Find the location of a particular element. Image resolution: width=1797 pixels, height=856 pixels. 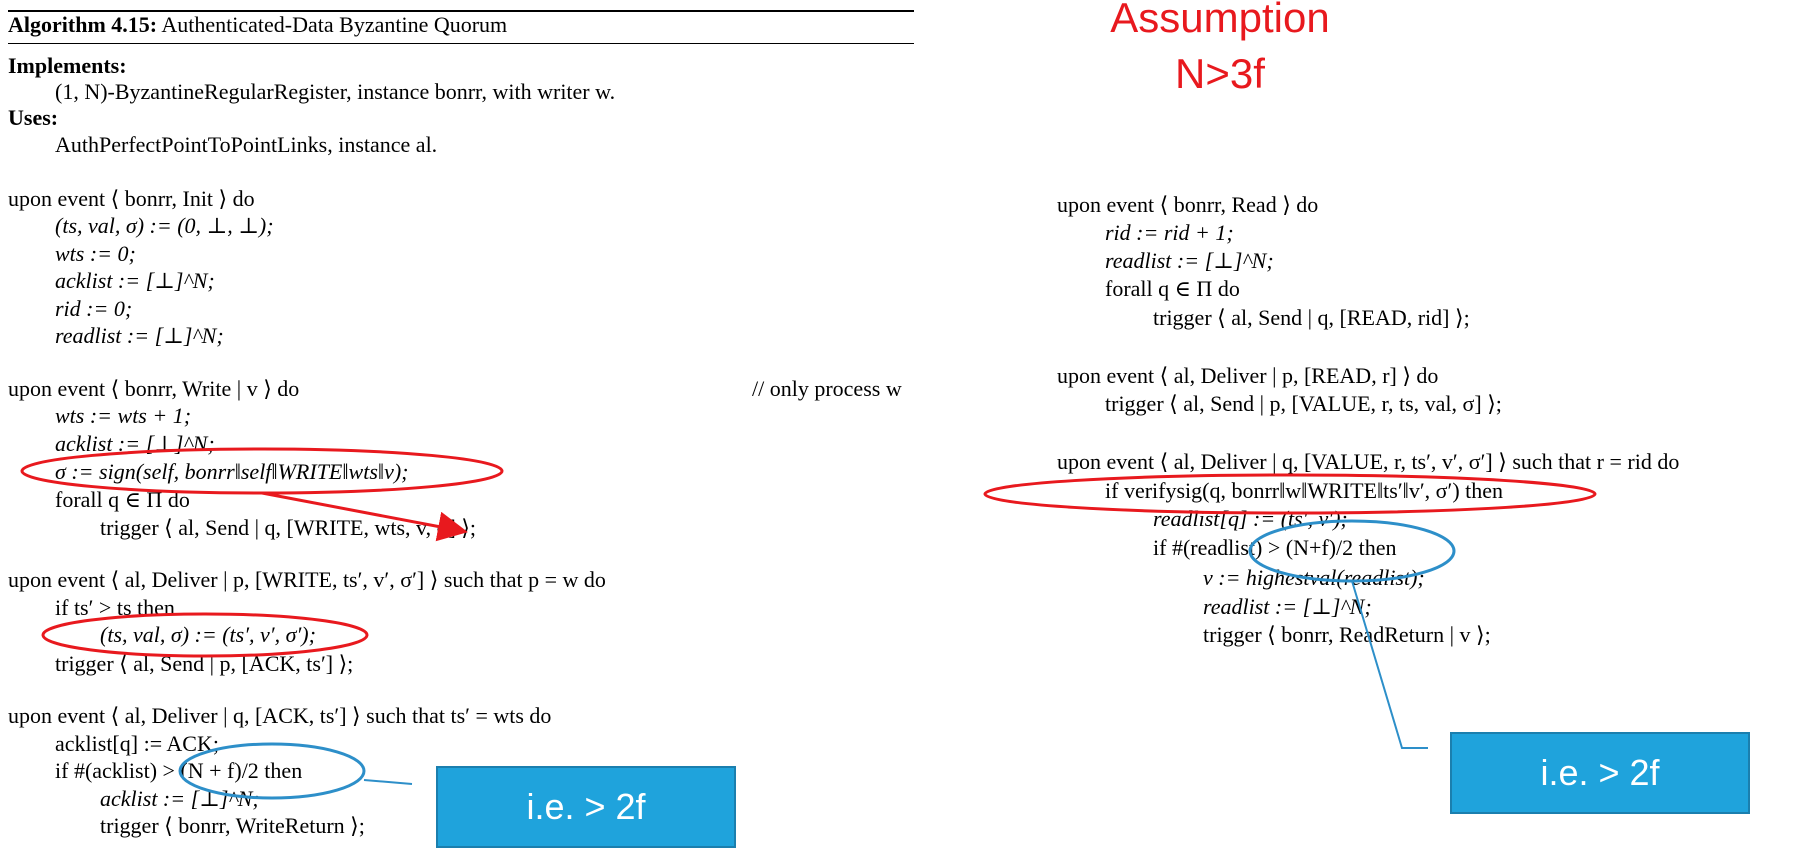

sign-to-send-arrow is located at coordinates (364, 516).